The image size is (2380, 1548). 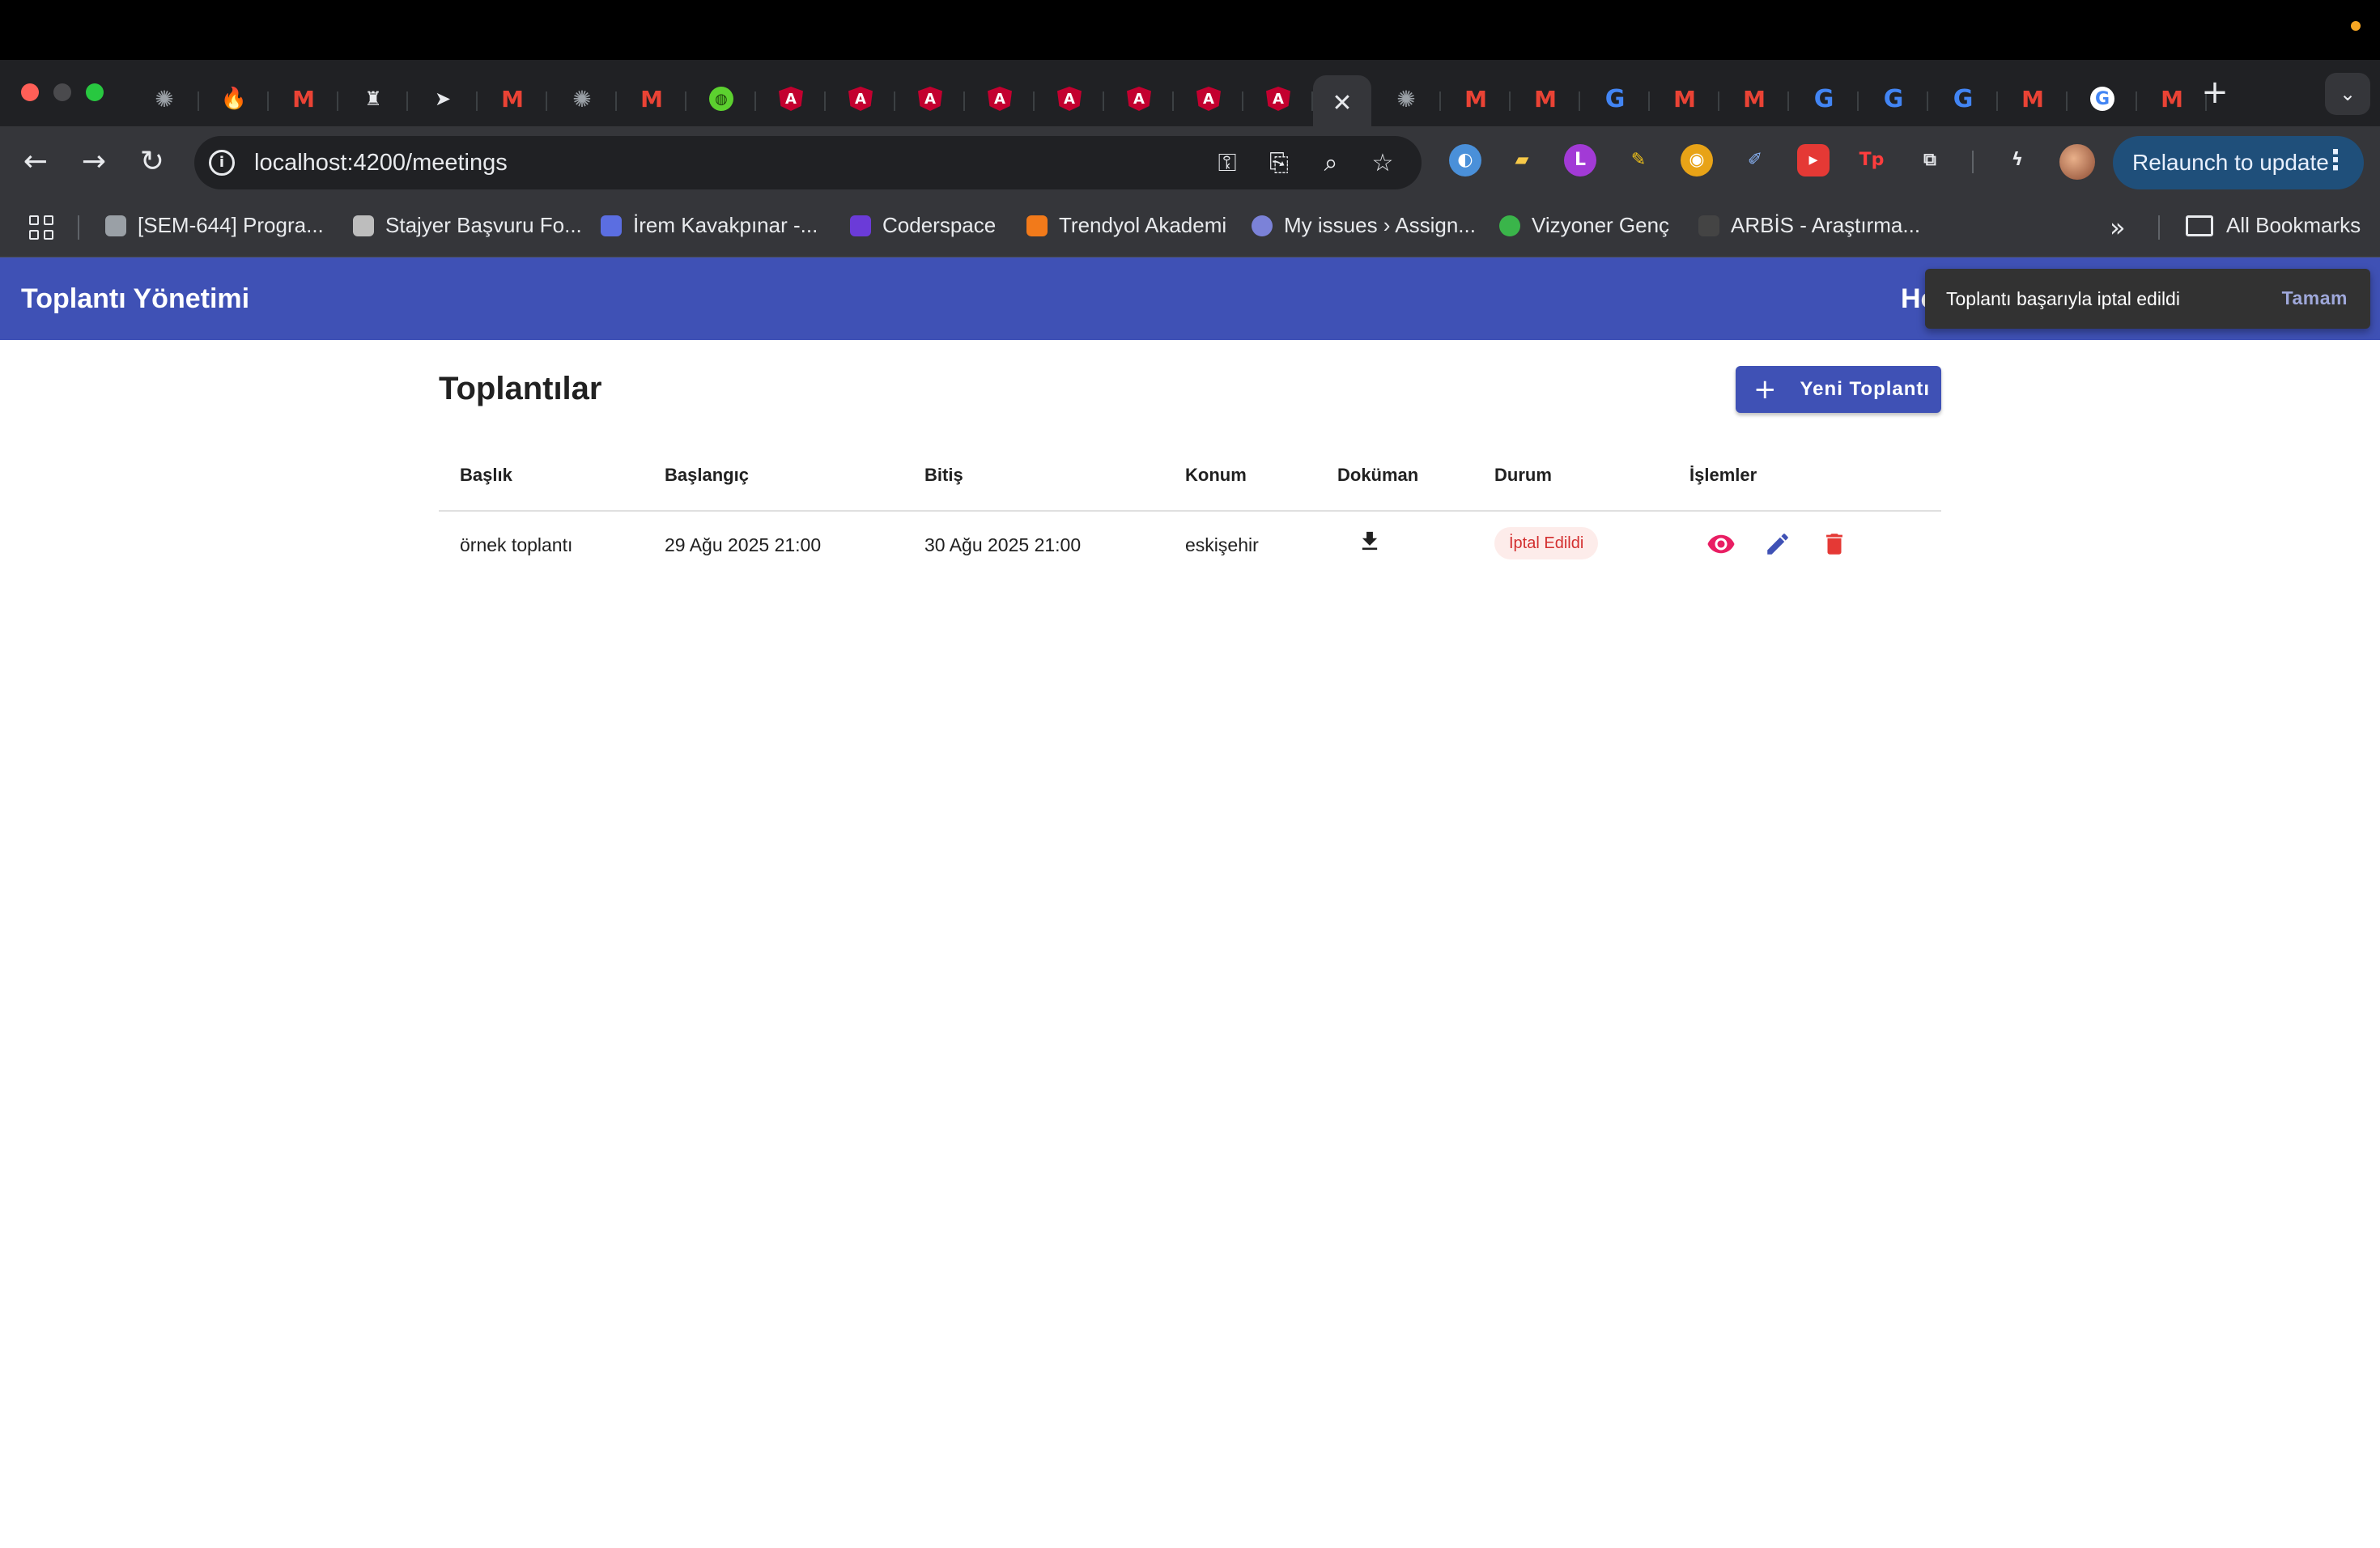 I want to click on avatar, so click(x=2077, y=162).